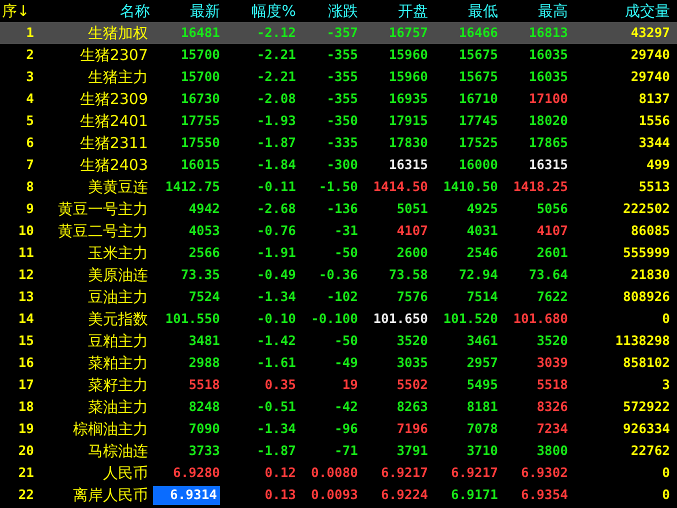 Image resolution: width=677 pixels, height=508 pixels. Describe the element at coordinates (114, 55) in the screenshot. I see `instrument-name: 生猪2307` at that location.